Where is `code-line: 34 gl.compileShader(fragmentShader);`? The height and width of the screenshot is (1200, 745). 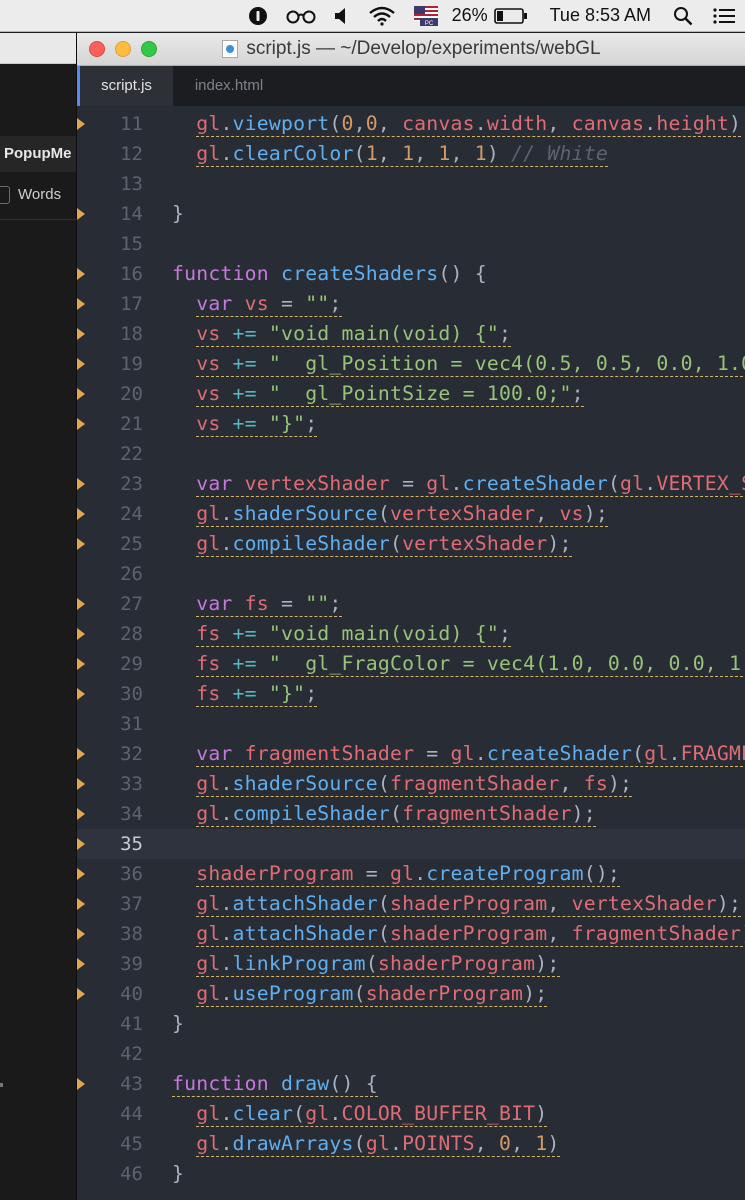
code-line: 34 gl.compileShader(fragmentShader); is located at coordinates (411, 814).